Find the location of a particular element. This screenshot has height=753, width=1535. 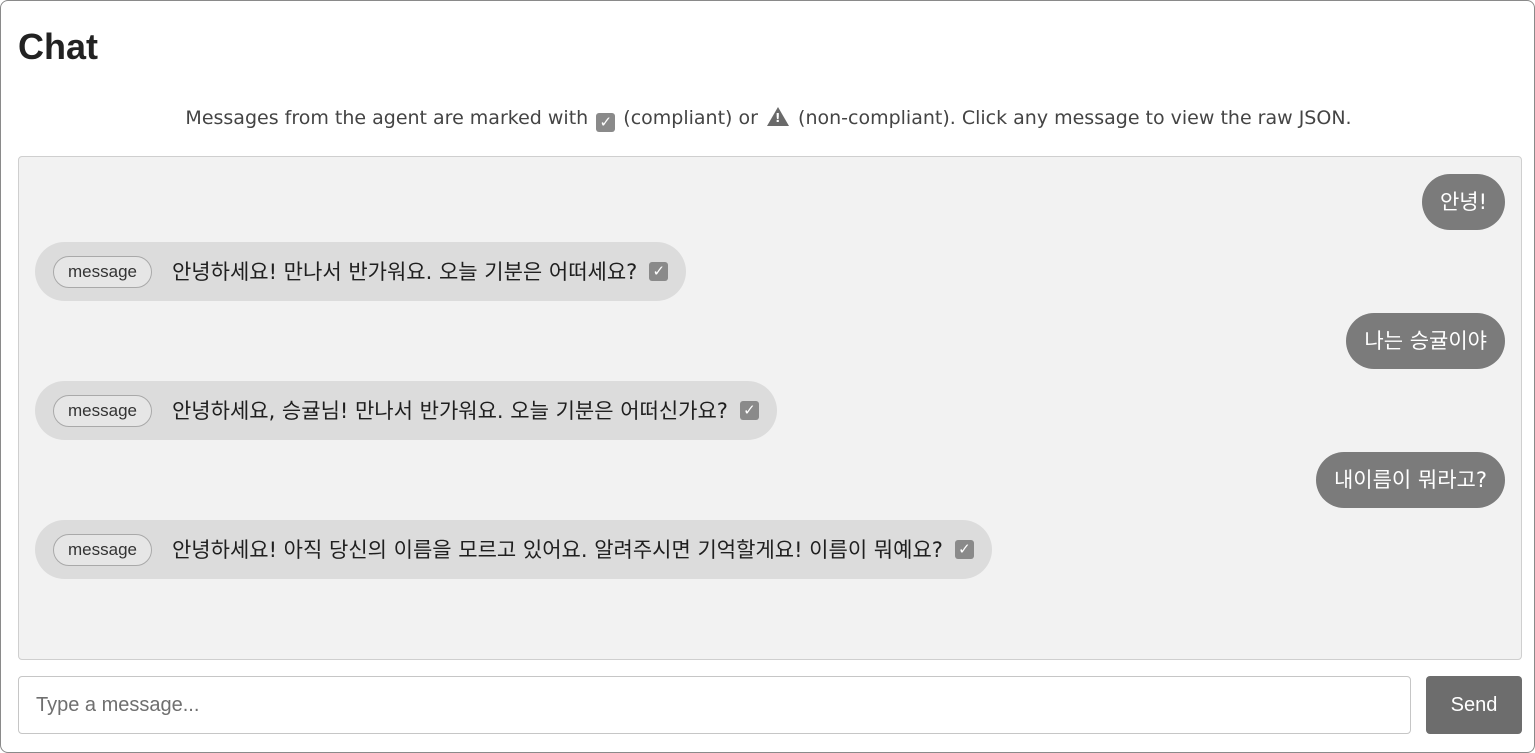

agent-message-text: 안녕하세요, 승귤님! 만나서 반가워요. 오늘 기분은 어떠신가요? is located at coordinates (449, 410).